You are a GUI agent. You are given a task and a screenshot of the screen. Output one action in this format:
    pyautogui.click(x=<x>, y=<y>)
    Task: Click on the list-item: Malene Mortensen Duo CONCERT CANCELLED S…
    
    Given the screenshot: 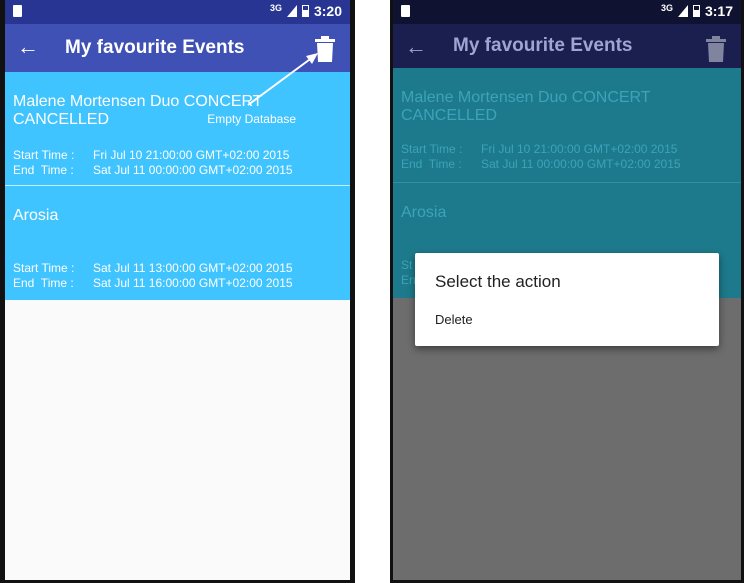 What is the action you would take?
    pyautogui.click(x=567, y=125)
    